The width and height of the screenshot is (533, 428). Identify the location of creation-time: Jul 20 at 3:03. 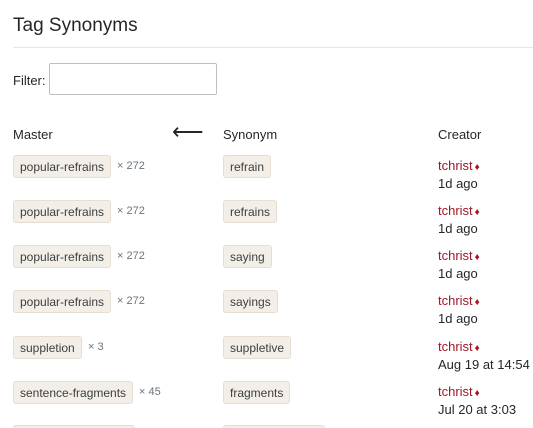
(477, 409).